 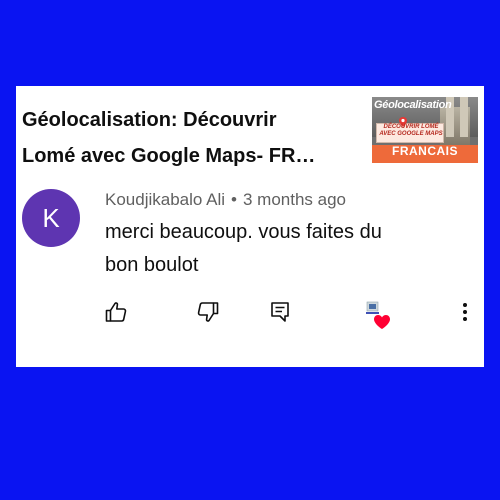 I want to click on video-title-line-1: Géolocalisation: Découvrir, so click(x=149, y=120).